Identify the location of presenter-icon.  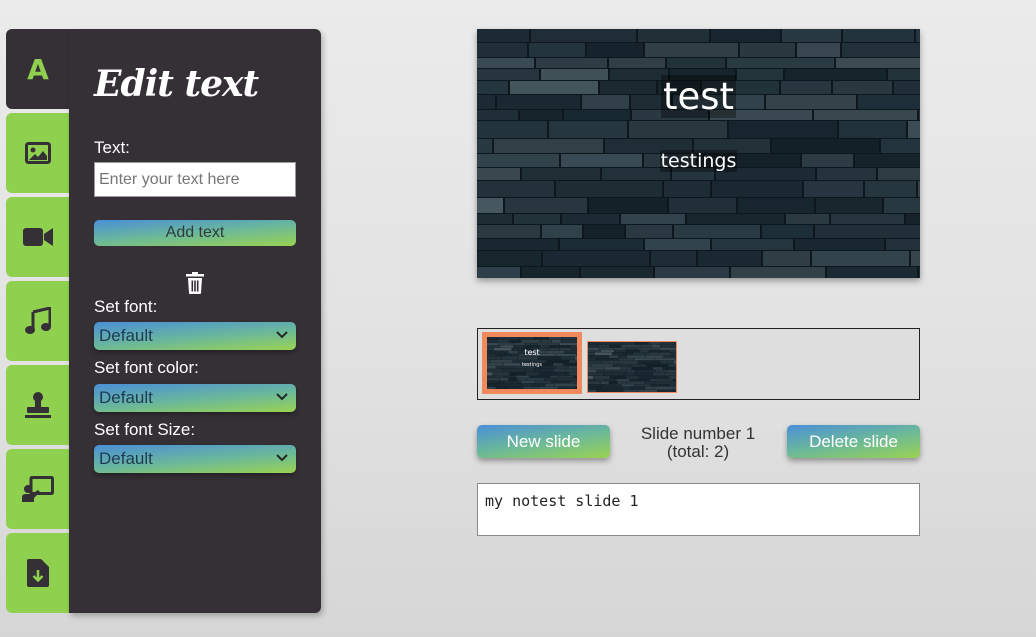
(38, 489).